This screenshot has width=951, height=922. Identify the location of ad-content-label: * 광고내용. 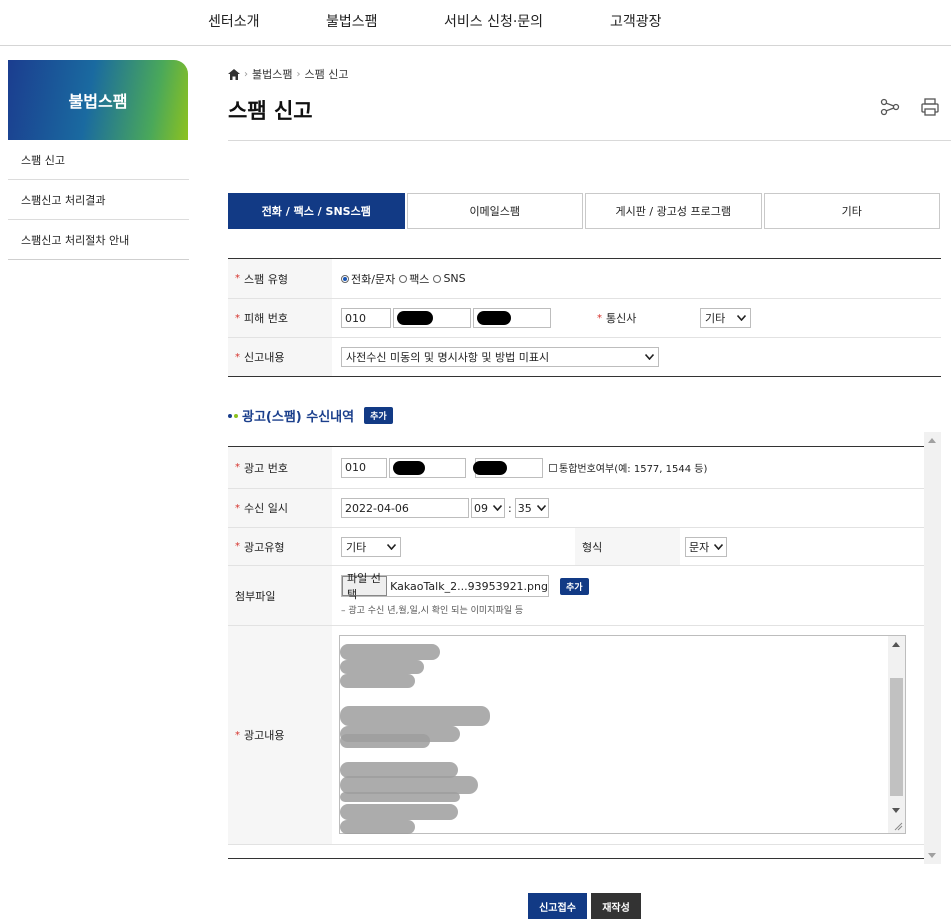
(280, 735).